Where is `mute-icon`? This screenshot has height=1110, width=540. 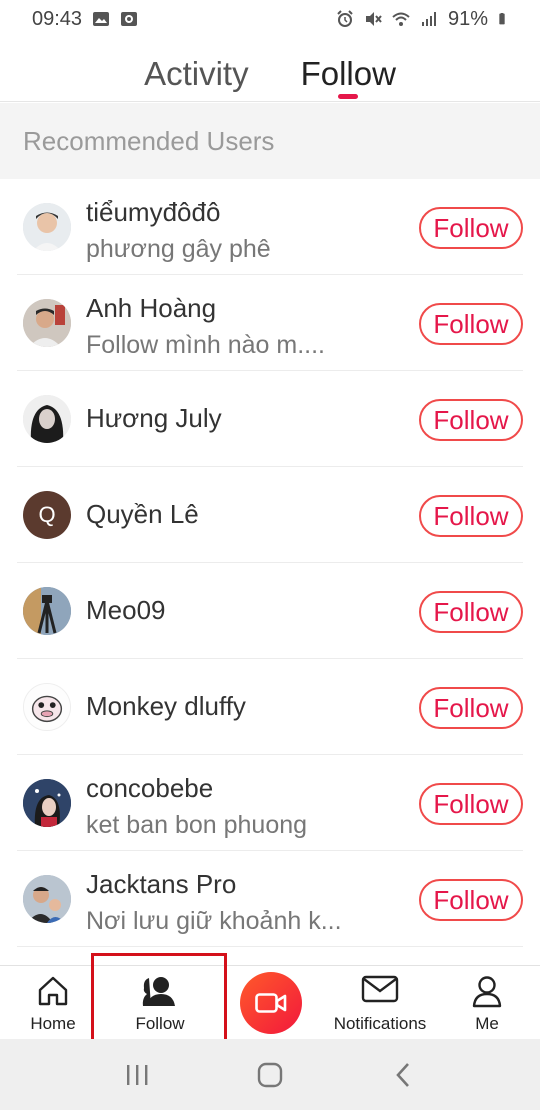
mute-icon is located at coordinates (373, 19).